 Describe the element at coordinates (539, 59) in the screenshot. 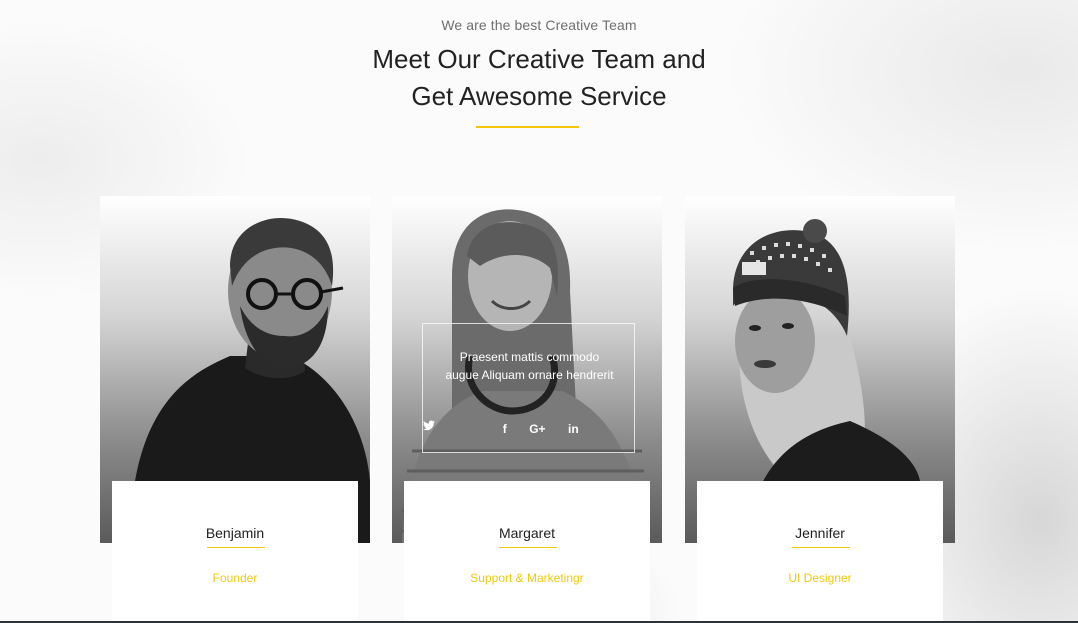

I see `section-title-line1: Meet Our Creative Team and` at that location.